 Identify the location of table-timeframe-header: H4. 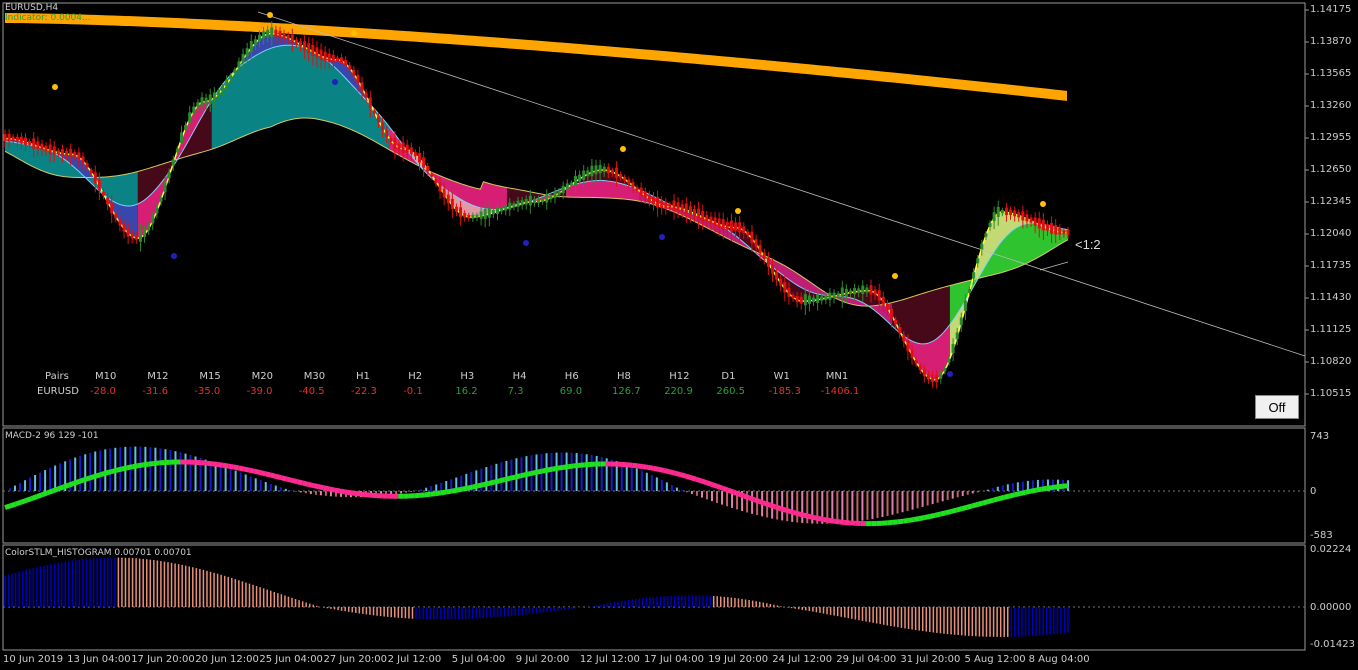
(519, 376).